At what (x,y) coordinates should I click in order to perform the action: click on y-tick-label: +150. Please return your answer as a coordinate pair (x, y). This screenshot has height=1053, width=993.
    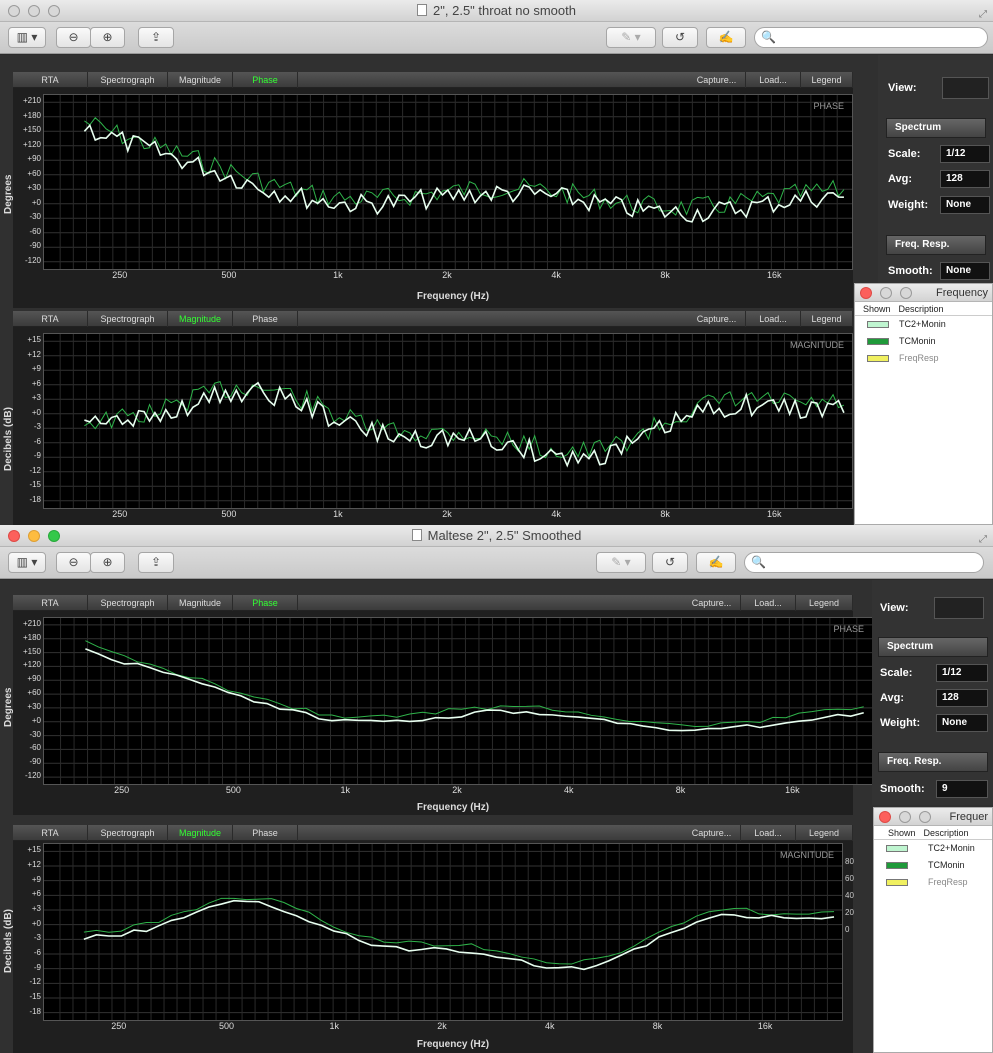
    Looking at the image, I should click on (31, 651).